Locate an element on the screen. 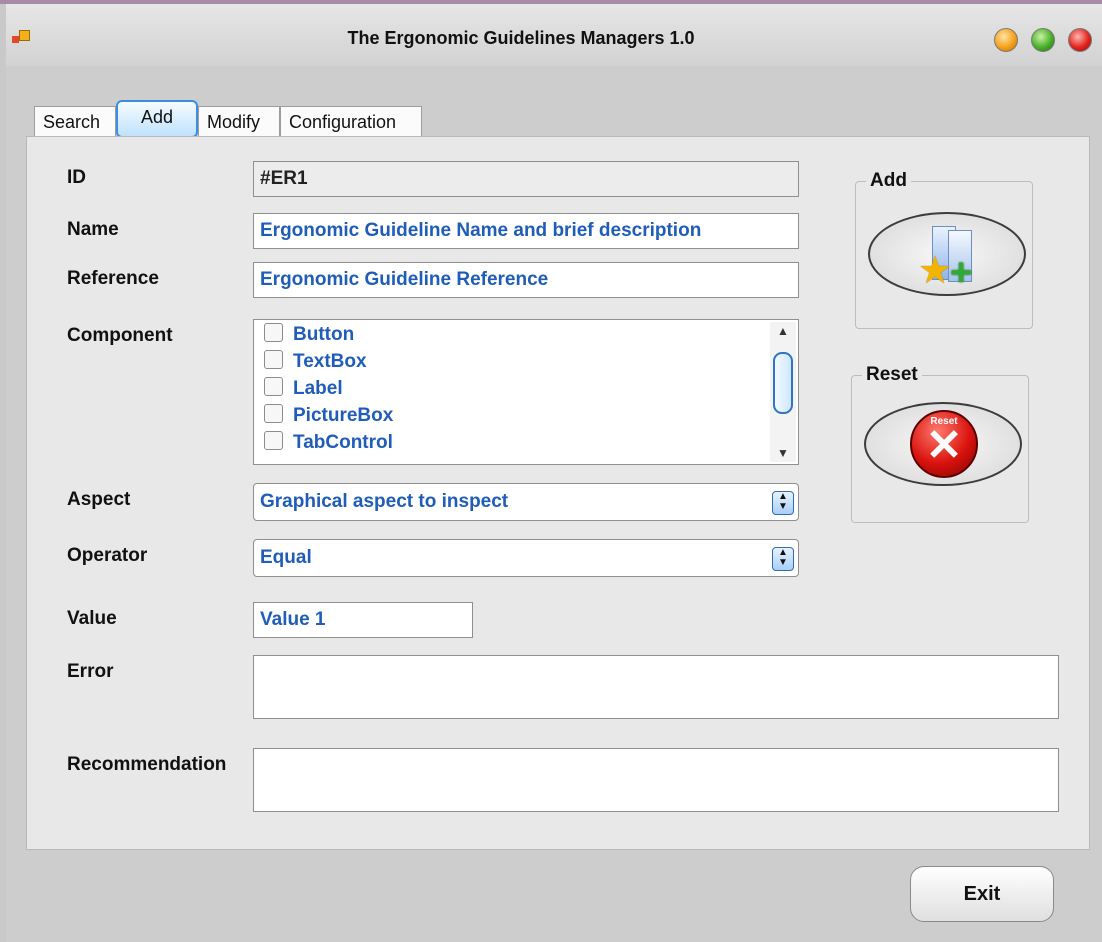 The width and height of the screenshot is (1102, 942). component-scrollbar: ▲ ▼ is located at coordinates (783, 392).